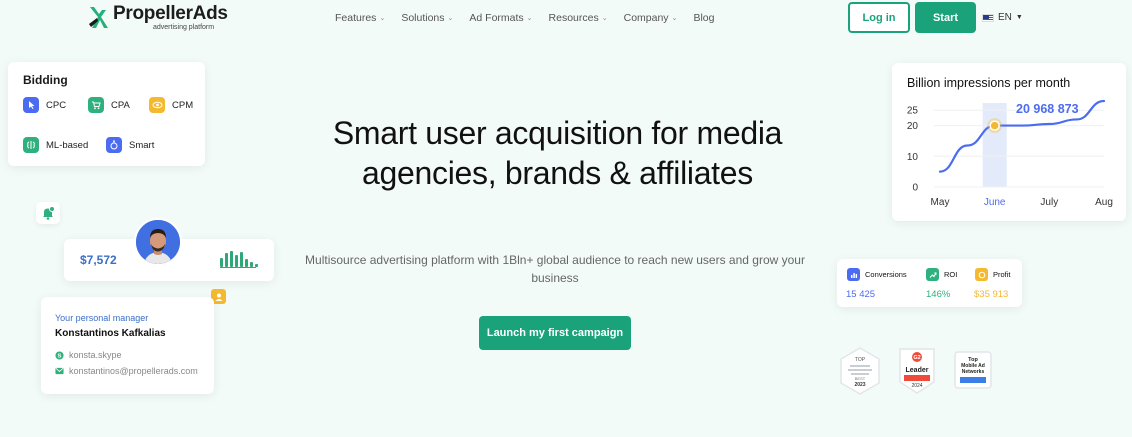 This screenshot has width=1132, height=437. What do you see at coordinates (860, 360) in the screenshot?
I see `badge-text: TOP` at bounding box center [860, 360].